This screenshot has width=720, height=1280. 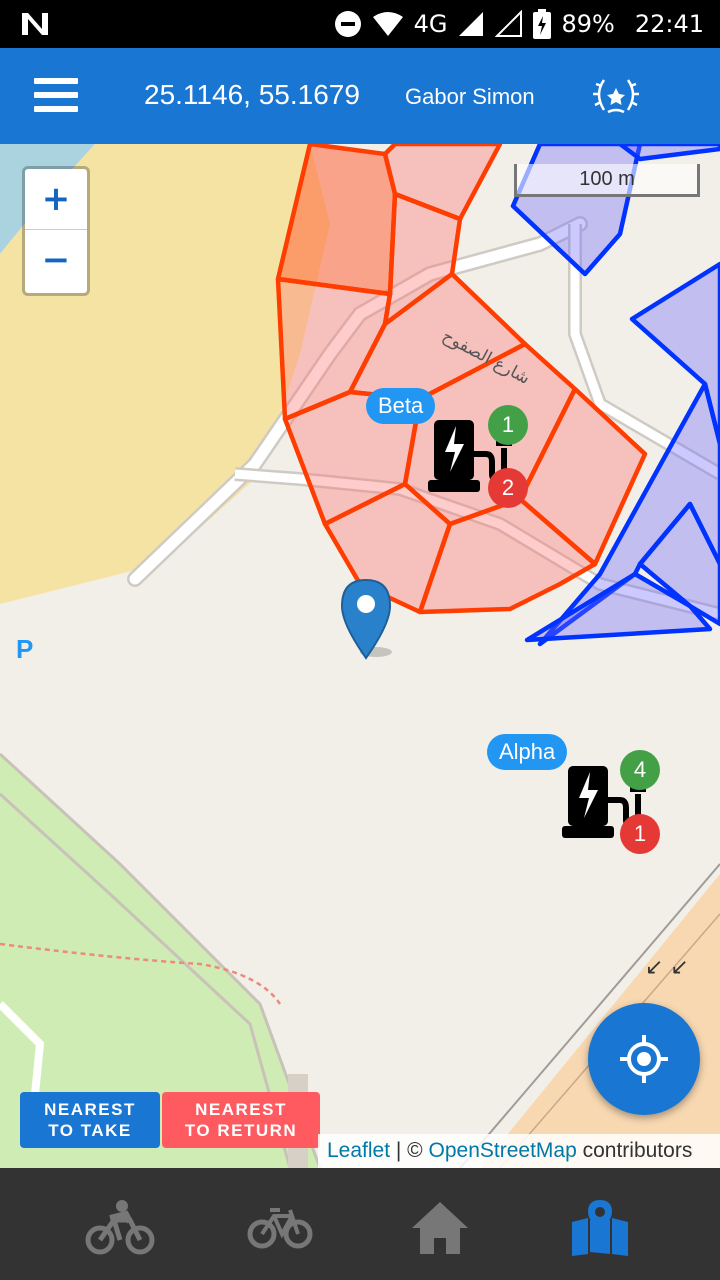 What do you see at coordinates (25, 649) in the screenshot?
I see `parking-label: P` at bounding box center [25, 649].